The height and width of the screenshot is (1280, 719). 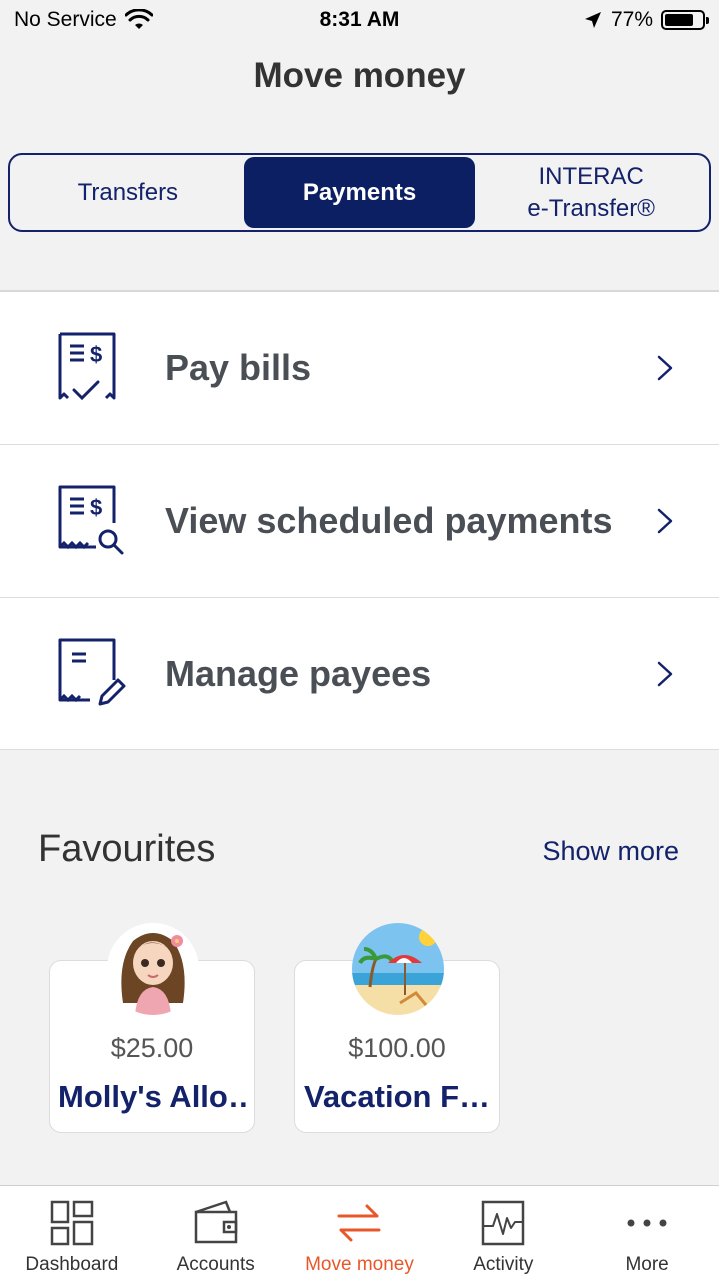 I want to click on show-more-link: Show more, so click(x=610, y=851).